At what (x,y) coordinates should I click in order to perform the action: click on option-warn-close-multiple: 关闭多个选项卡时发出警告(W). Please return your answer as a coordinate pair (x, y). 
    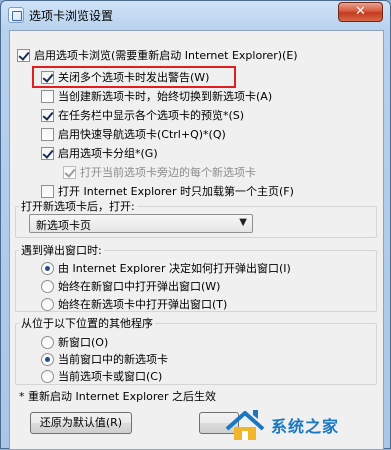
    Looking at the image, I should click on (125, 77).